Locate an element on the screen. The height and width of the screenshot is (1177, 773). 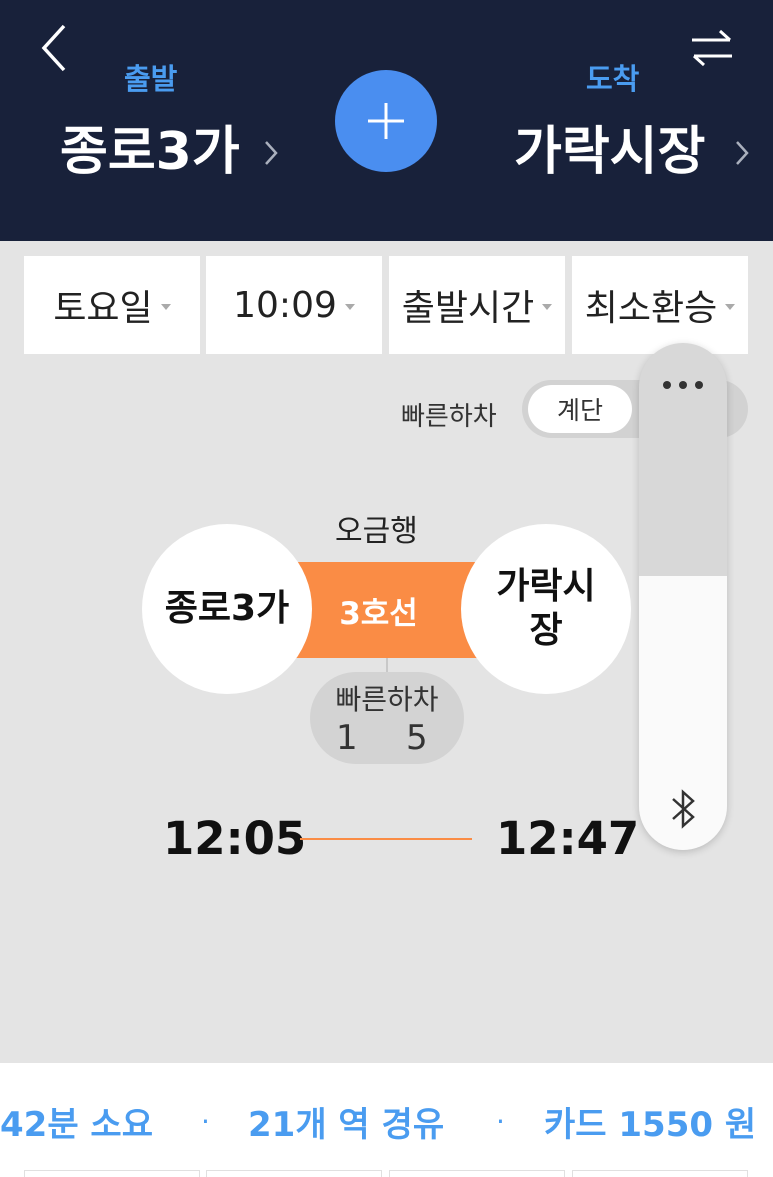
departure-station: 종로3가 is located at coordinates (150, 152).